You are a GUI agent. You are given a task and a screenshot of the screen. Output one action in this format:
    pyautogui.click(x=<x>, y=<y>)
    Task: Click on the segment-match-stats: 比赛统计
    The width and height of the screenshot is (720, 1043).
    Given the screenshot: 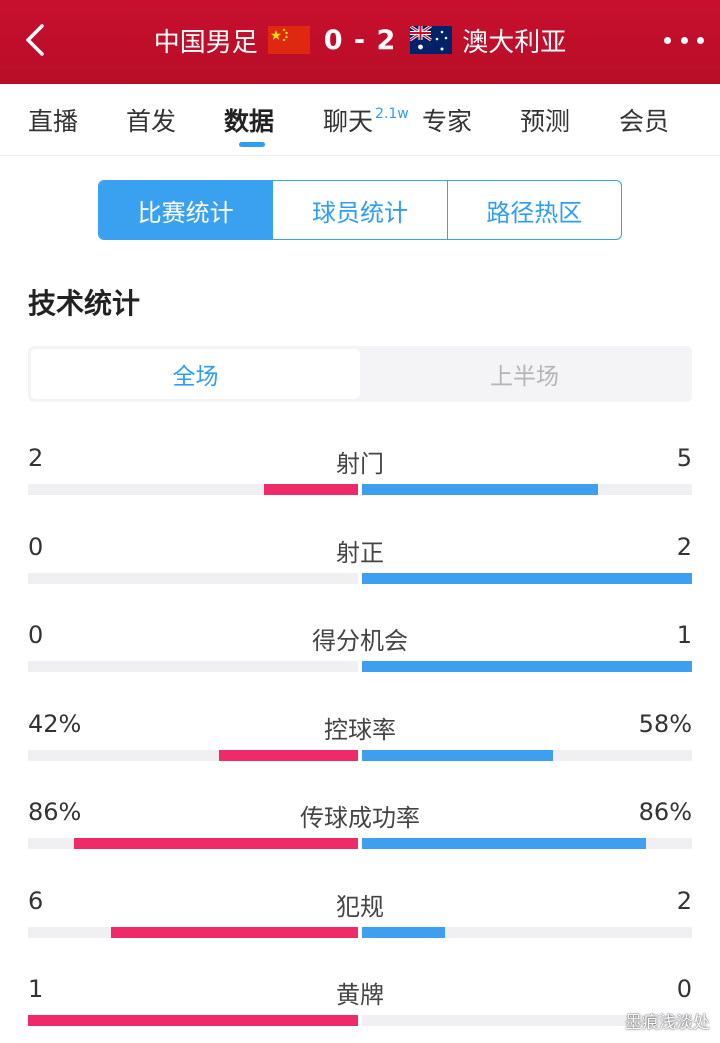 What is the action you would take?
    pyautogui.click(x=186, y=210)
    